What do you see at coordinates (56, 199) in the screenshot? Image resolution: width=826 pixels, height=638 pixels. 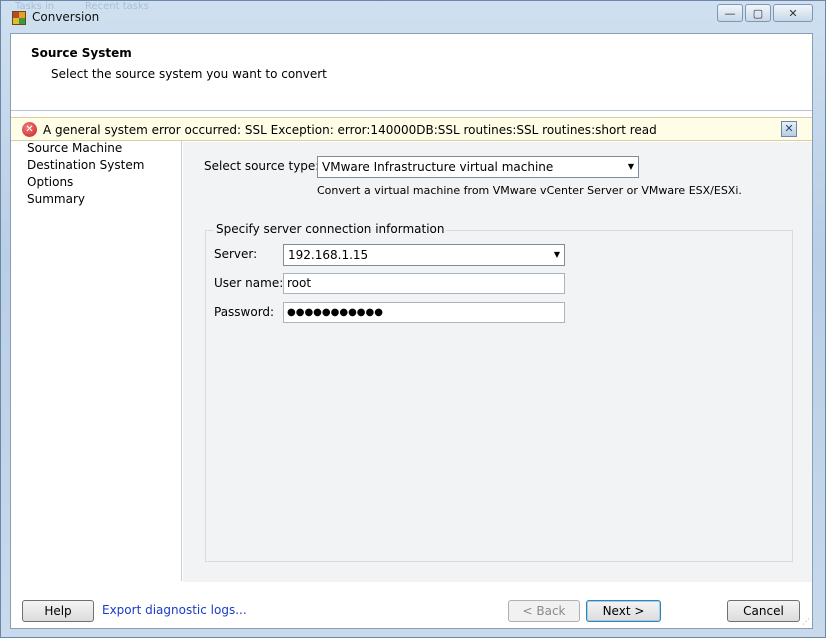 I see `nav-item-summary: Summary` at bounding box center [56, 199].